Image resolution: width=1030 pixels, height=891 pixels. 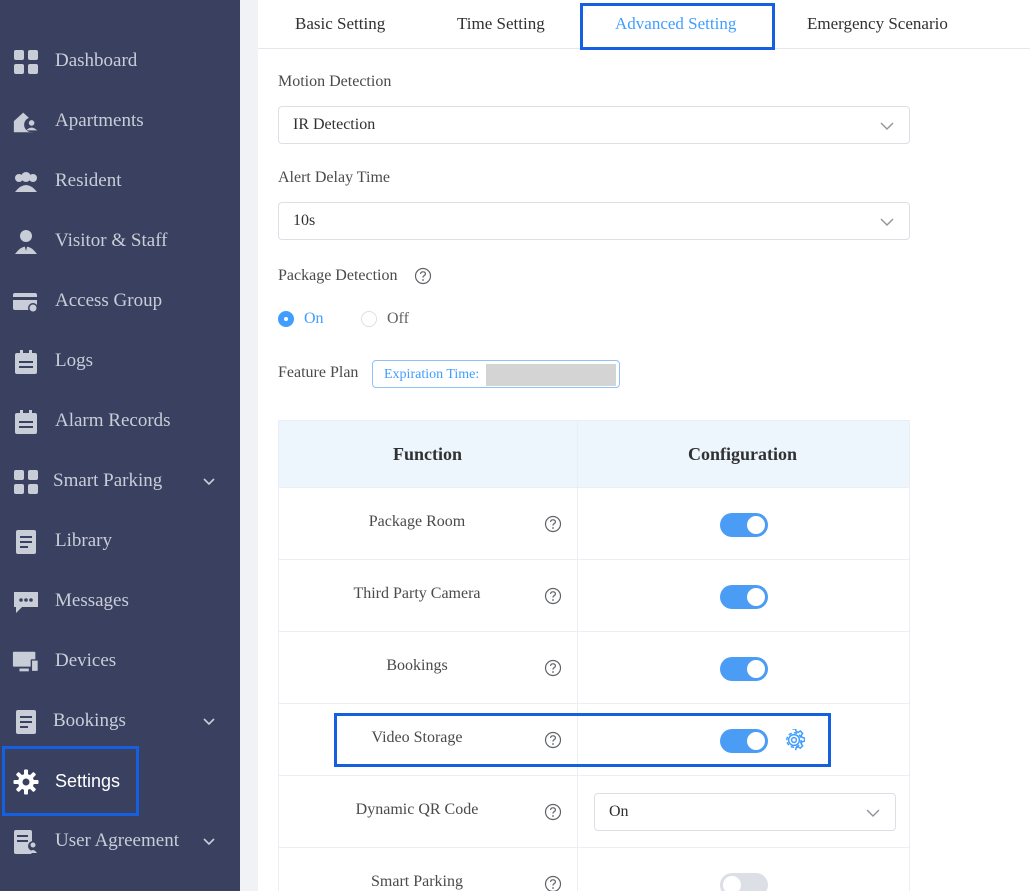 What do you see at coordinates (120, 542) in the screenshot?
I see `sidebar-item-library: Library` at bounding box center [120, 542].